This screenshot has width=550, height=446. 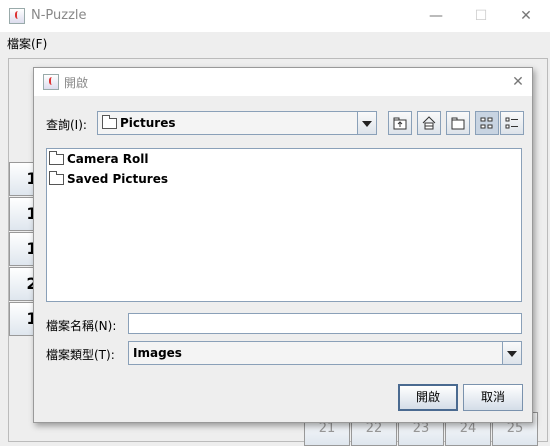 I want to click on file-name: Saved Pictures, so click(x=117, y=179).